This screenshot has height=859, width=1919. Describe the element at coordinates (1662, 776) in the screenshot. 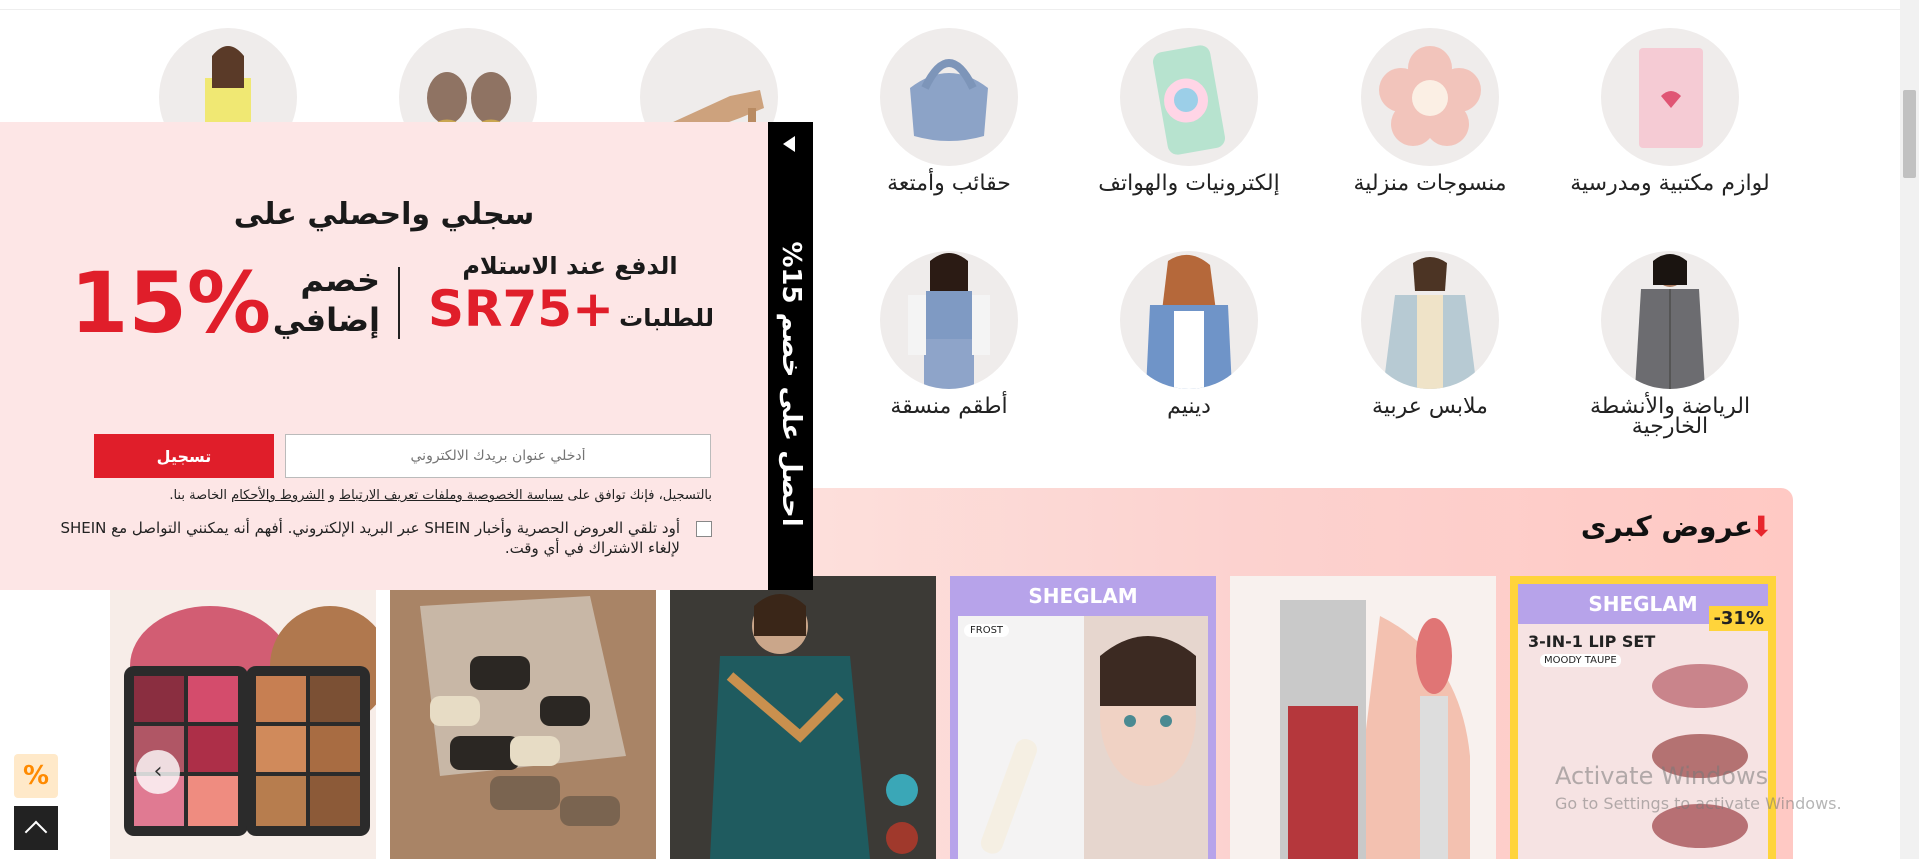

I see `watermark-line1: Activate Windows` at that location.